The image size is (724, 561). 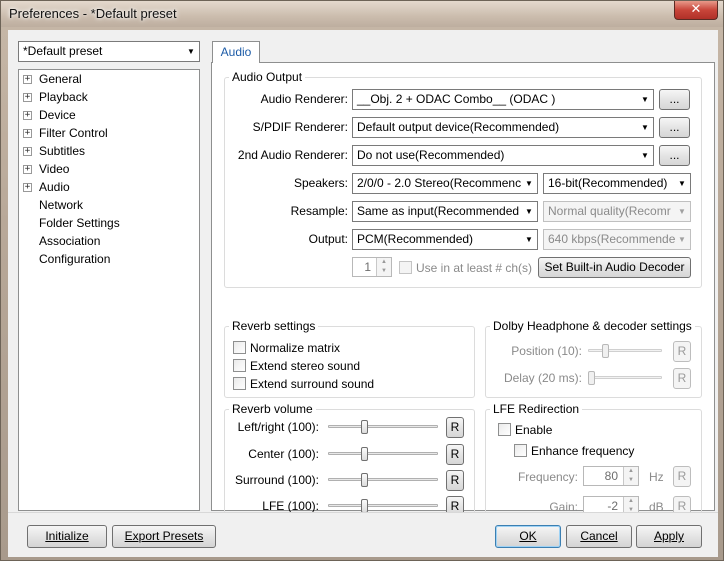 What do you see at coordinates (60, 79) in the screenshot?
I see `tree-item-label: General` at bounding box center [60, 79].